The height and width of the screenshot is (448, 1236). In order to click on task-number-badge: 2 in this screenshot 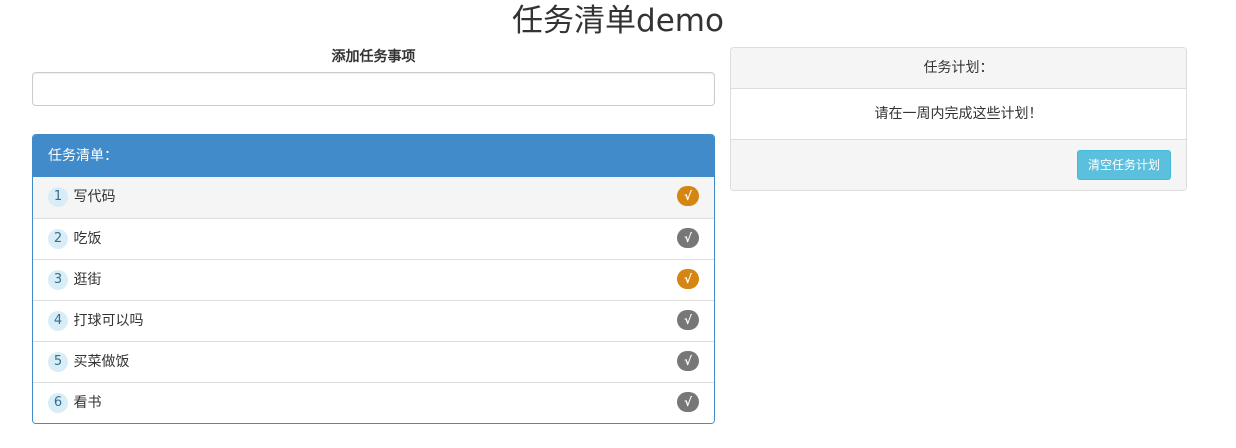, I will do `click(58, 239)`.